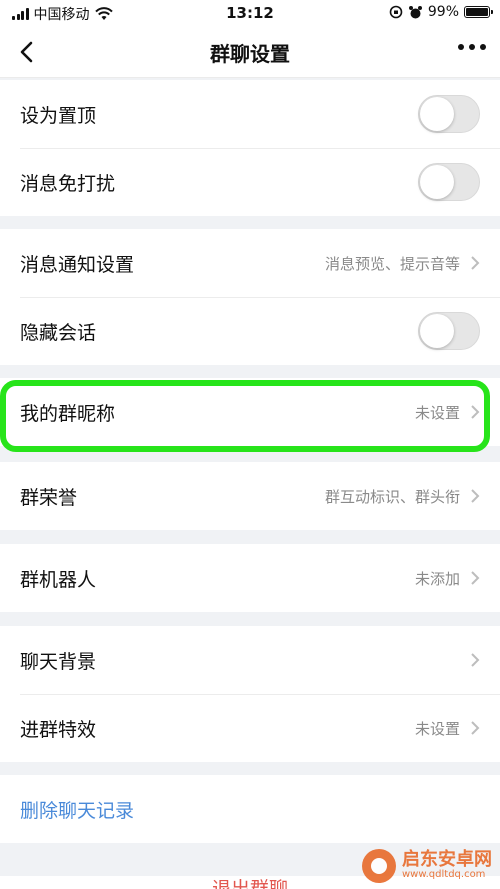  I want to click on row-label: 消息免打扰, so click(68, 183).